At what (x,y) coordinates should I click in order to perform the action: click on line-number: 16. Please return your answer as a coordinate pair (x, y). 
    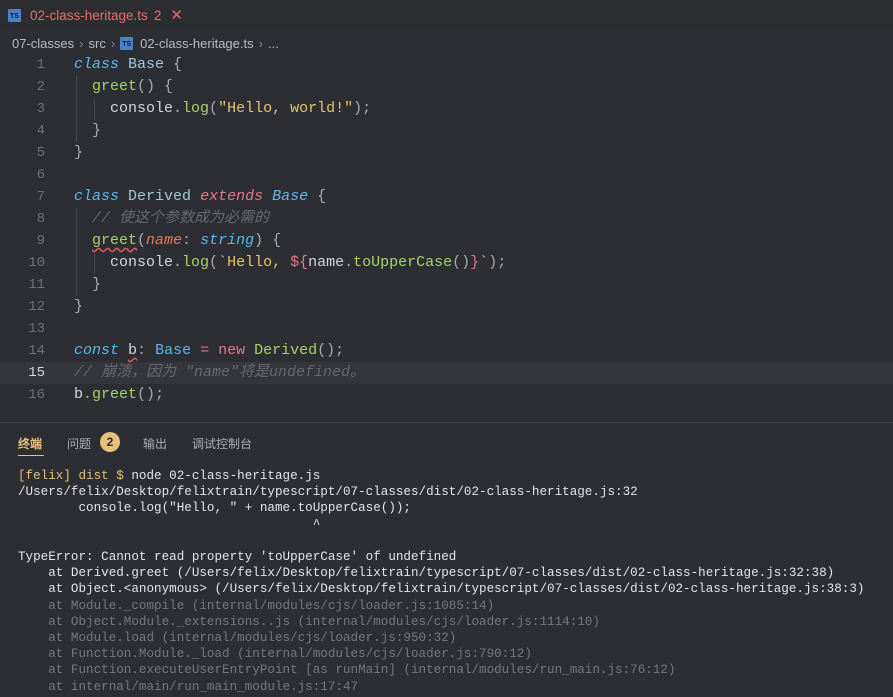
    Looking at the image, I should click on (36, 395).